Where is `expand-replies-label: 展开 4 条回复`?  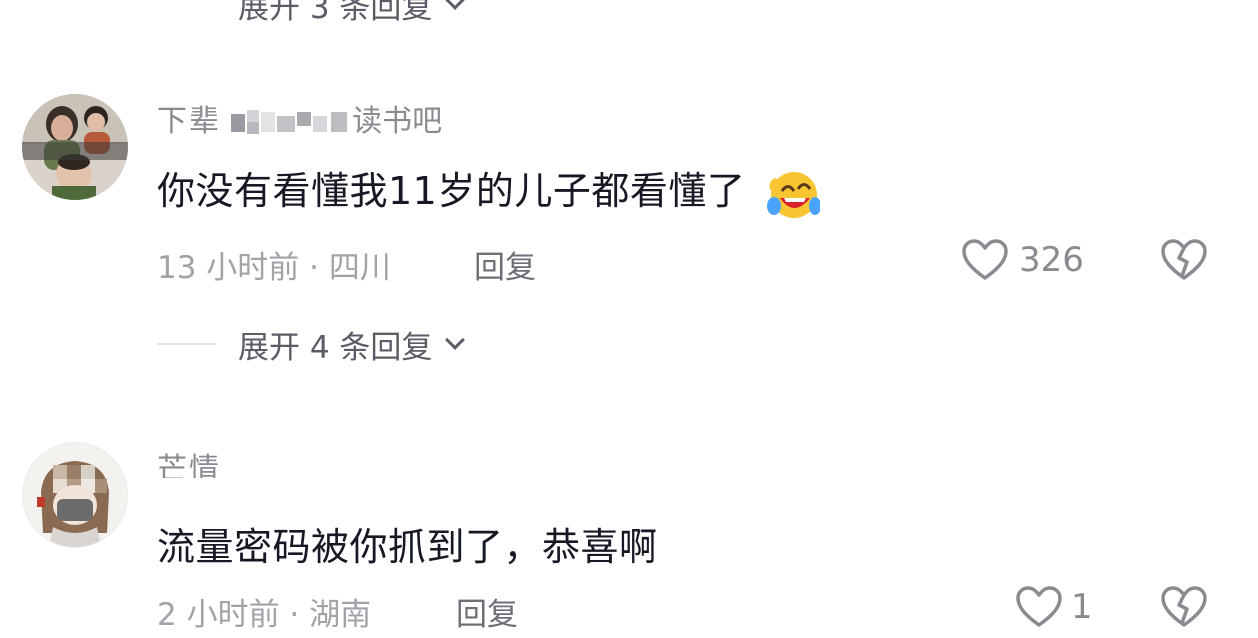
expand-replies-label: 展开 4 条回复 is located at coordinates (335, 348).